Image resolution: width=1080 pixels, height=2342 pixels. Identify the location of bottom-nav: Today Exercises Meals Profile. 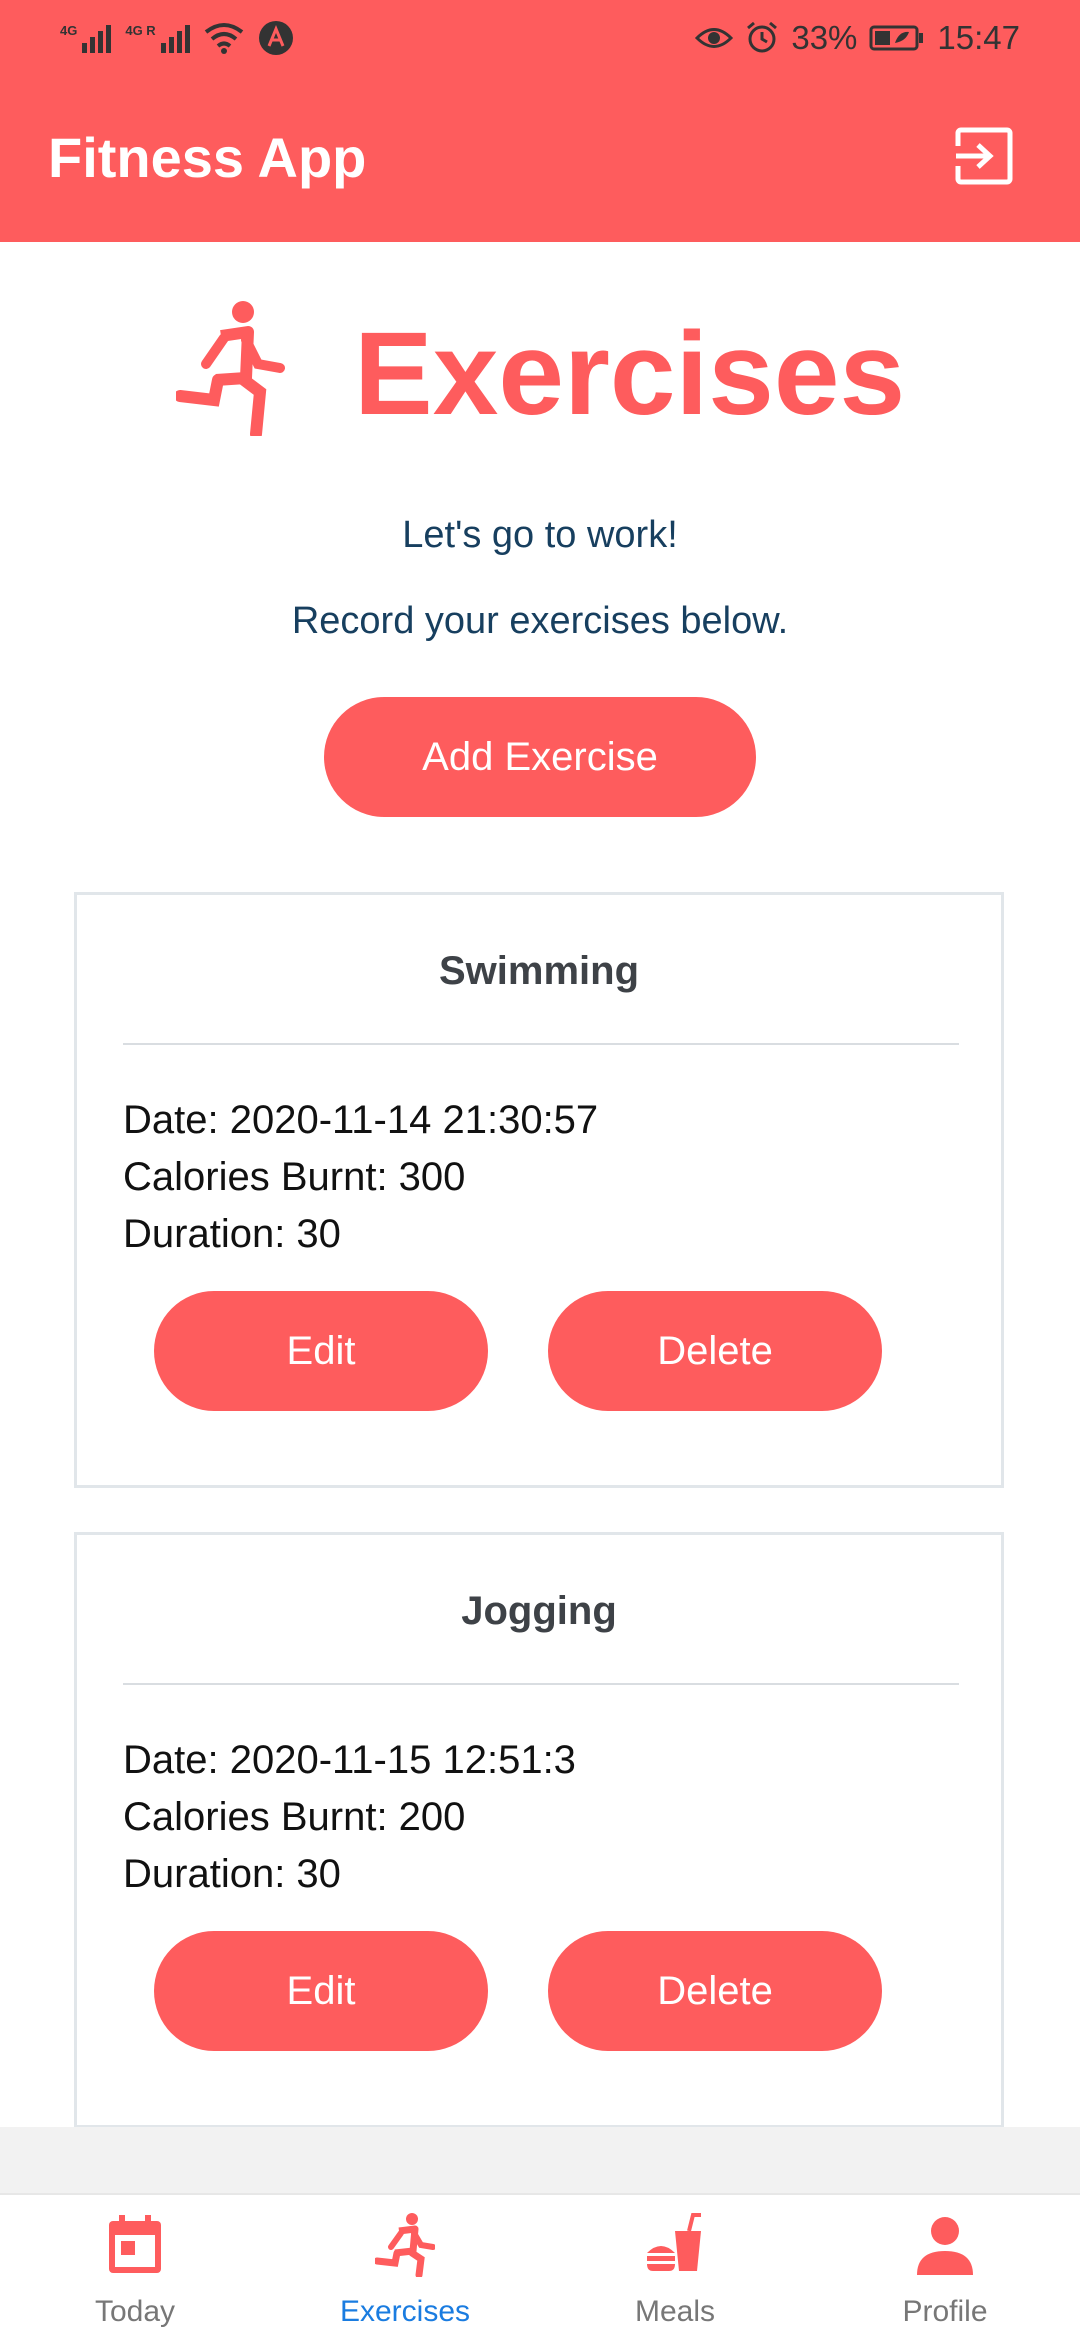
(540, 2267).